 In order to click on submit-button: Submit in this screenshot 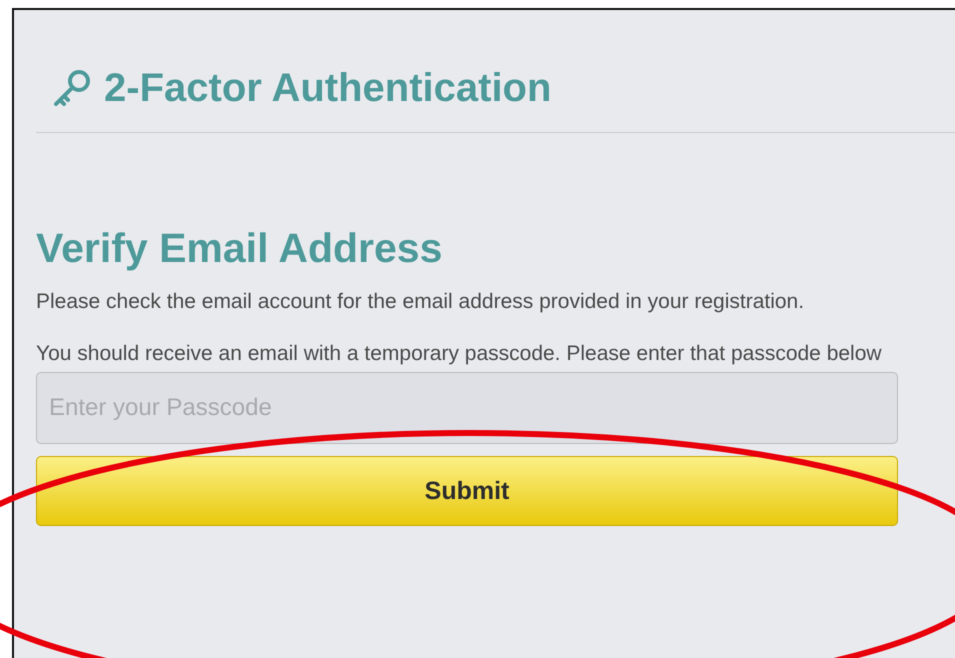, I will do `click(467, 491)`.